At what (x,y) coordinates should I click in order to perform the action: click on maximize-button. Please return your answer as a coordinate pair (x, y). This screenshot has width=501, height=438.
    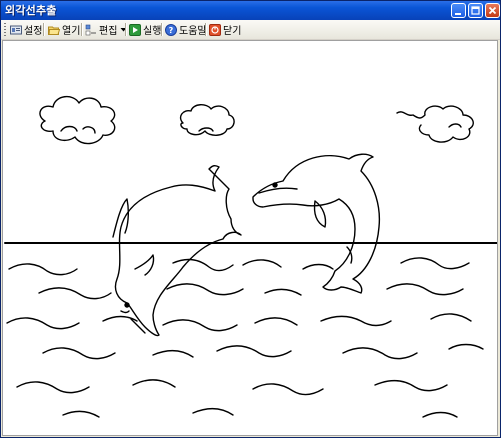
    Looking at the image, I should click on (475, 10).